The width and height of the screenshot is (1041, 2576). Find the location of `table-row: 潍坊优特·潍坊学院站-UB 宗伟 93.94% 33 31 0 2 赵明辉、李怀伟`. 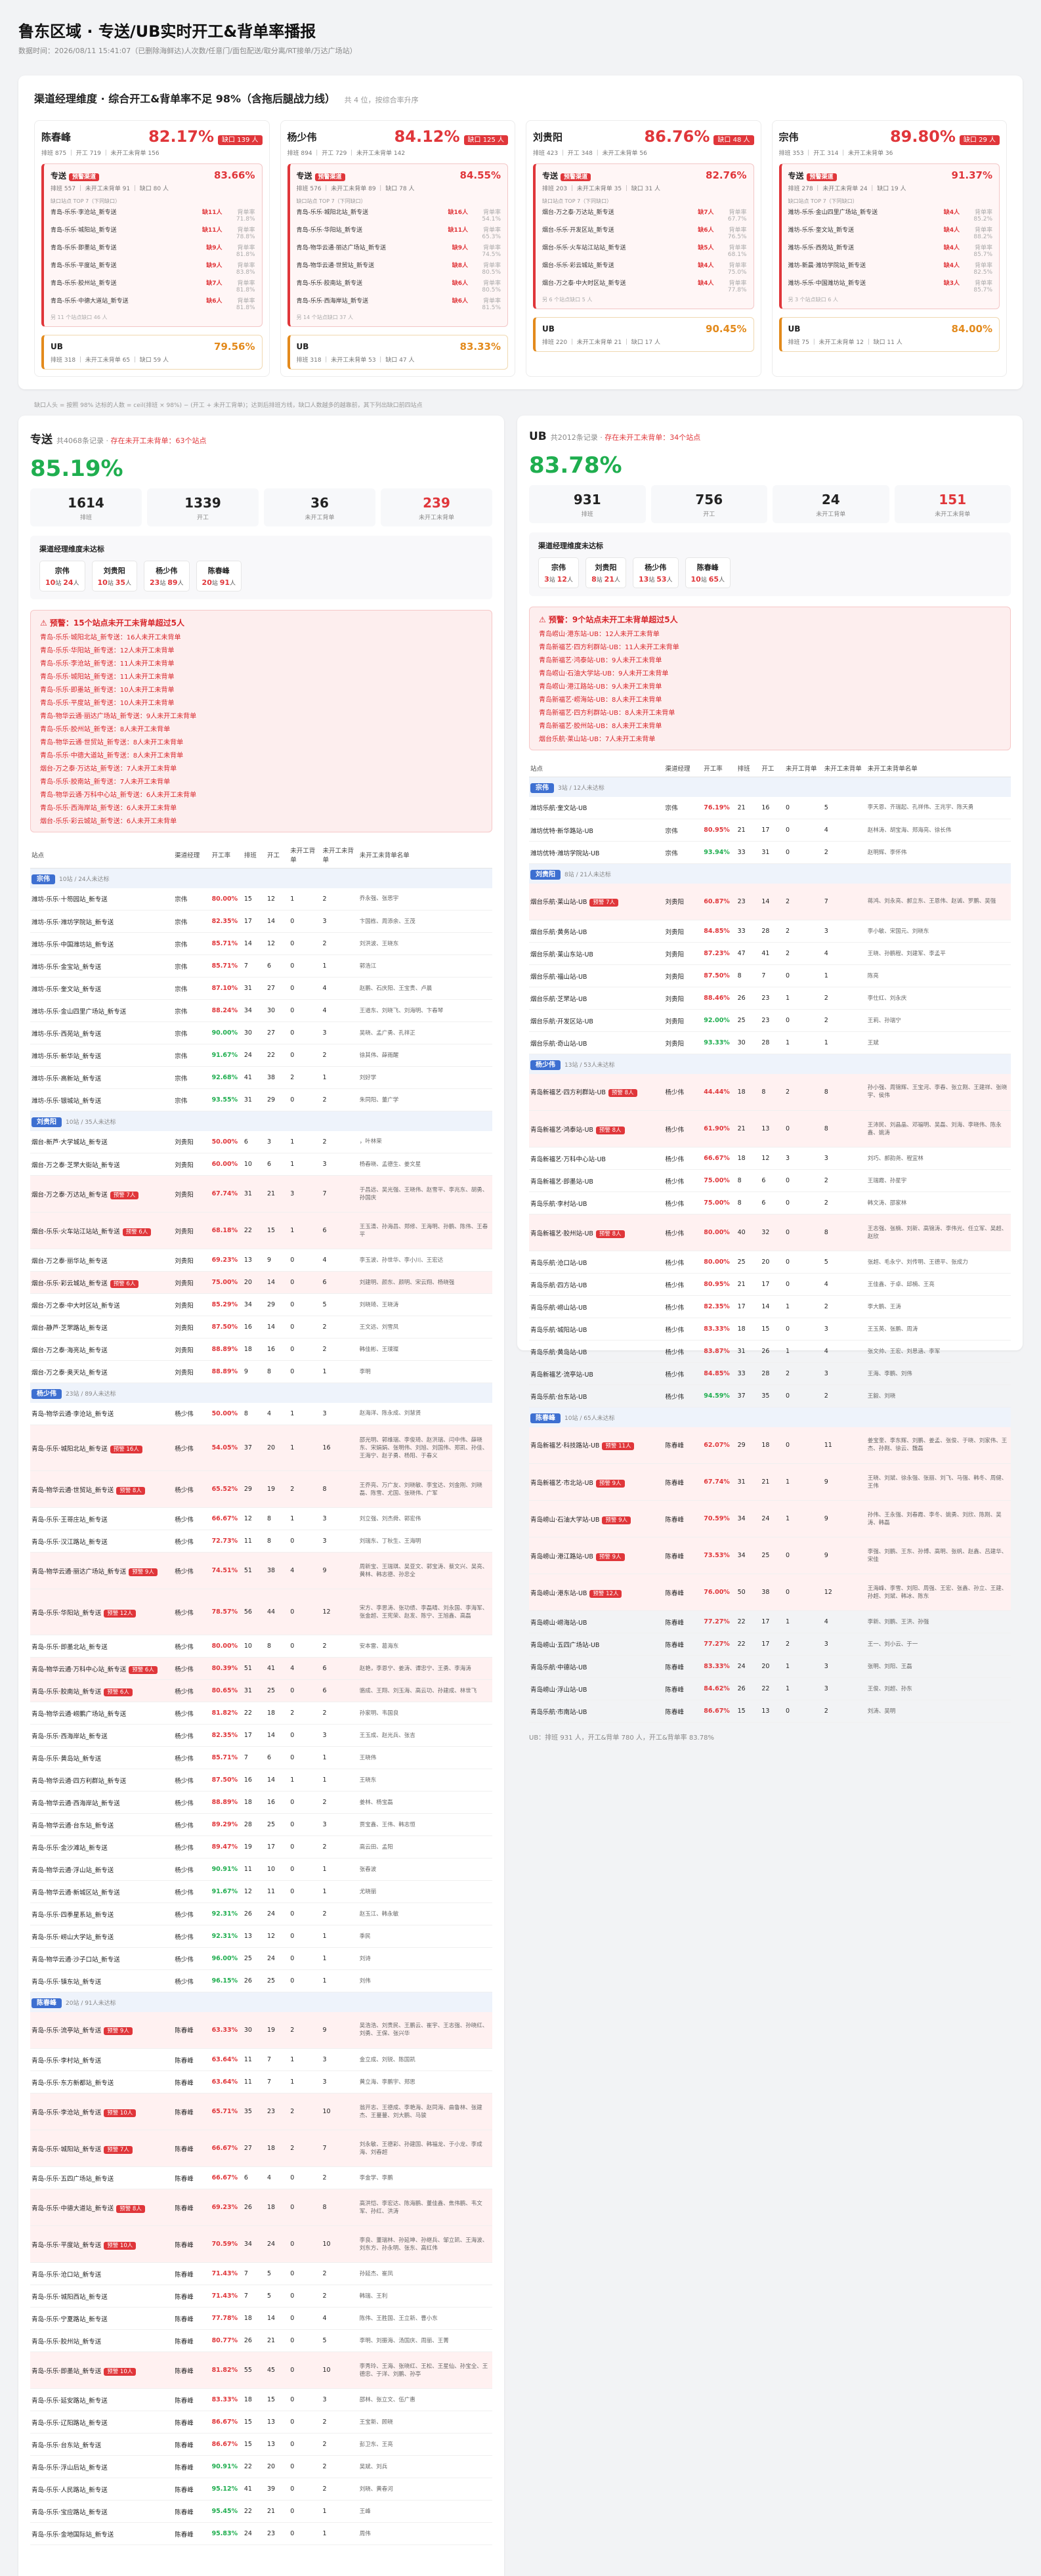

table-row: 潍坊优特·潍坊学院站-UB 宗伟 93.94% 33 31 0 2 赵明辉、李怀伟 is located at coordinates (770, 852).